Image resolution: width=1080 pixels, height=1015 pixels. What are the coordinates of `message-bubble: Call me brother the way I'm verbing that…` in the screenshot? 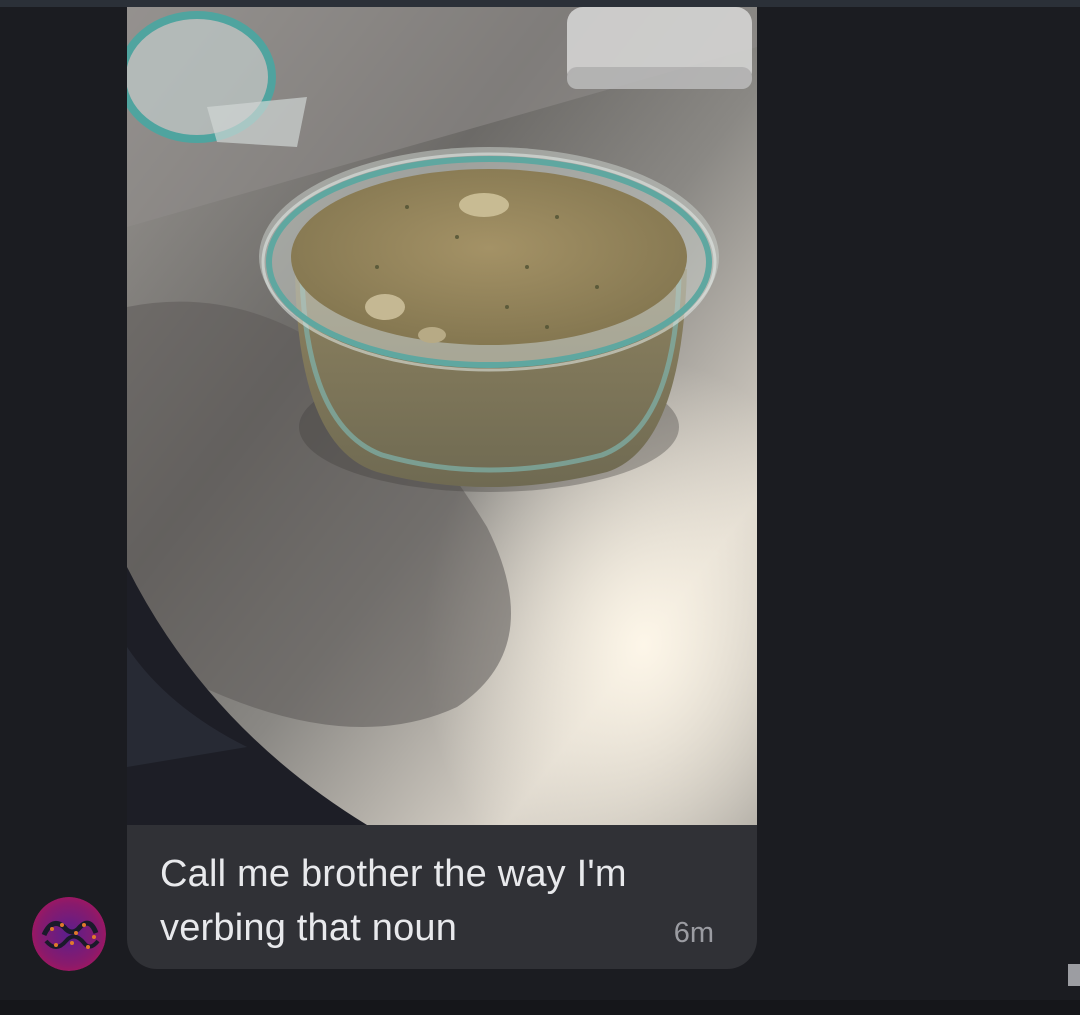 It's located at (442, 897).